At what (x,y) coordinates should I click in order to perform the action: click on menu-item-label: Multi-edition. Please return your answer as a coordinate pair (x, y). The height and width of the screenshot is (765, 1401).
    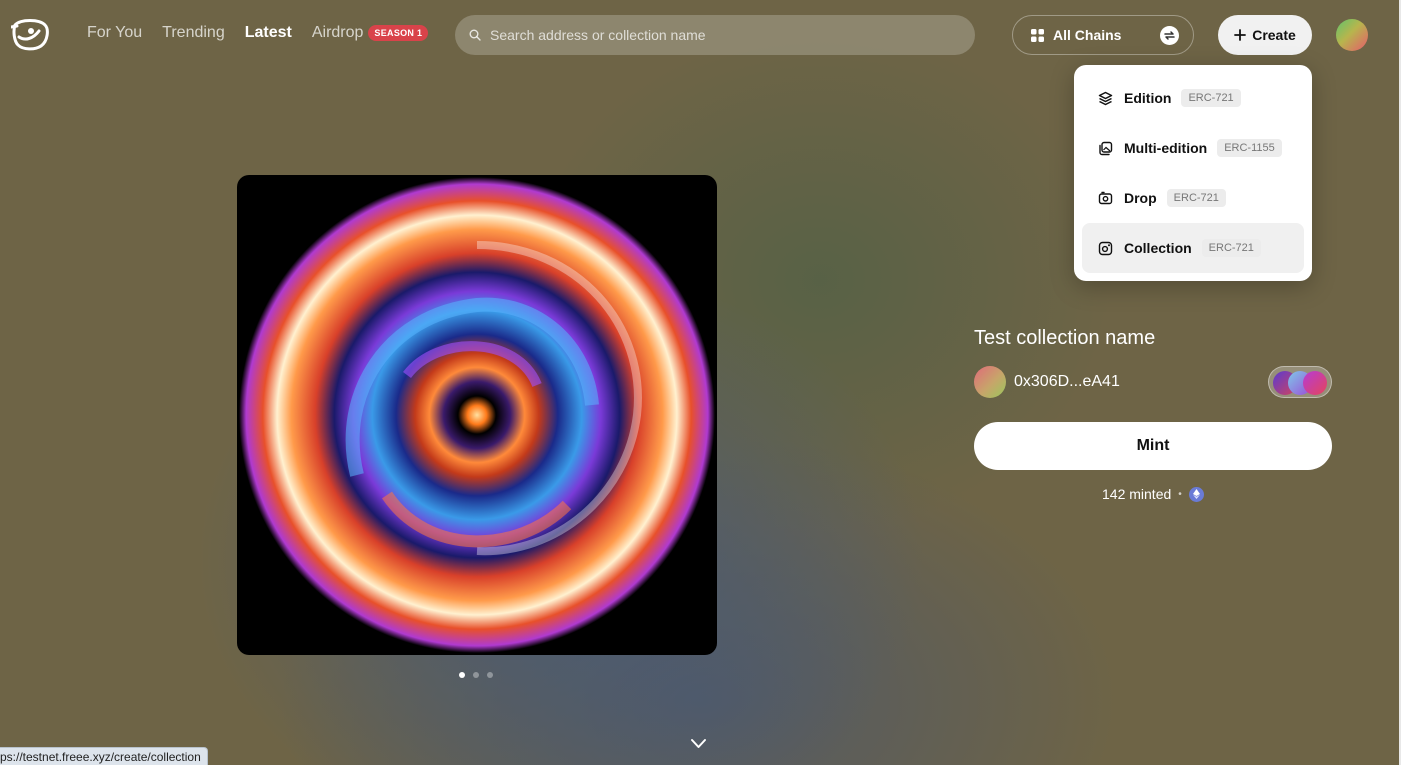
    Looking at the image, I should click on (1166, 148).